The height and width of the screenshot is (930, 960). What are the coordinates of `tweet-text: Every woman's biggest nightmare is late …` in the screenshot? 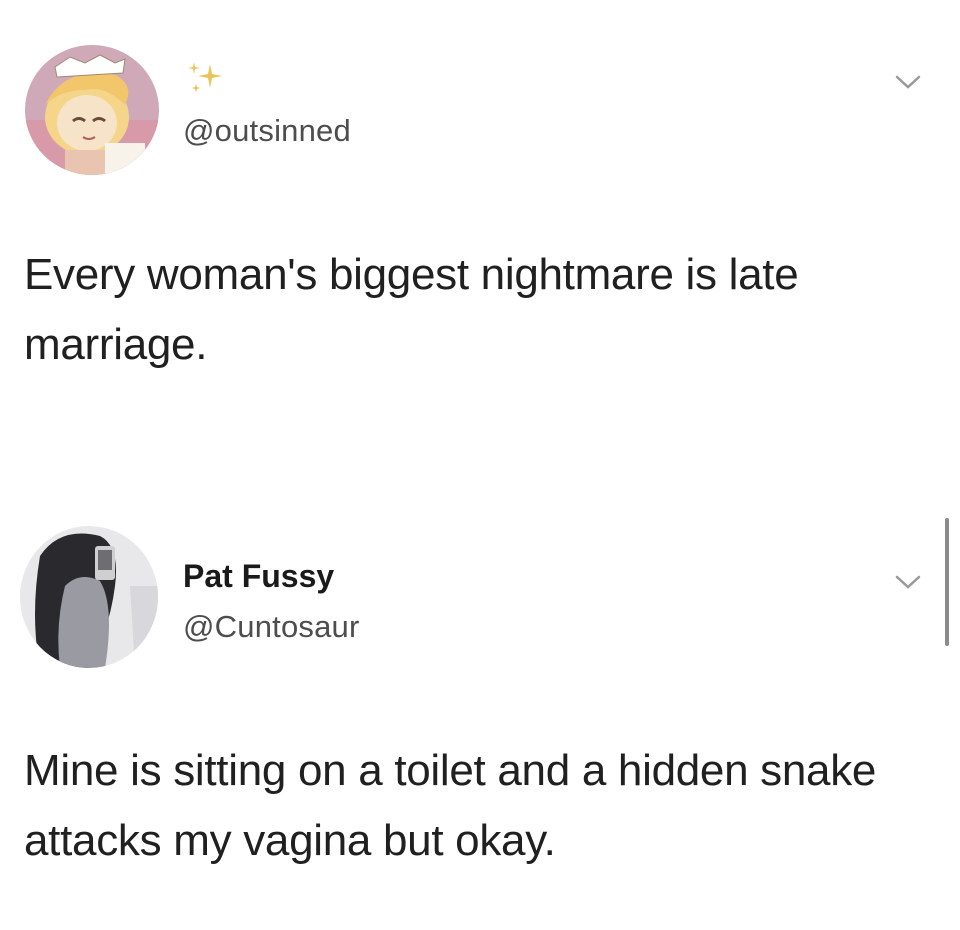 It's located at (411, 309).